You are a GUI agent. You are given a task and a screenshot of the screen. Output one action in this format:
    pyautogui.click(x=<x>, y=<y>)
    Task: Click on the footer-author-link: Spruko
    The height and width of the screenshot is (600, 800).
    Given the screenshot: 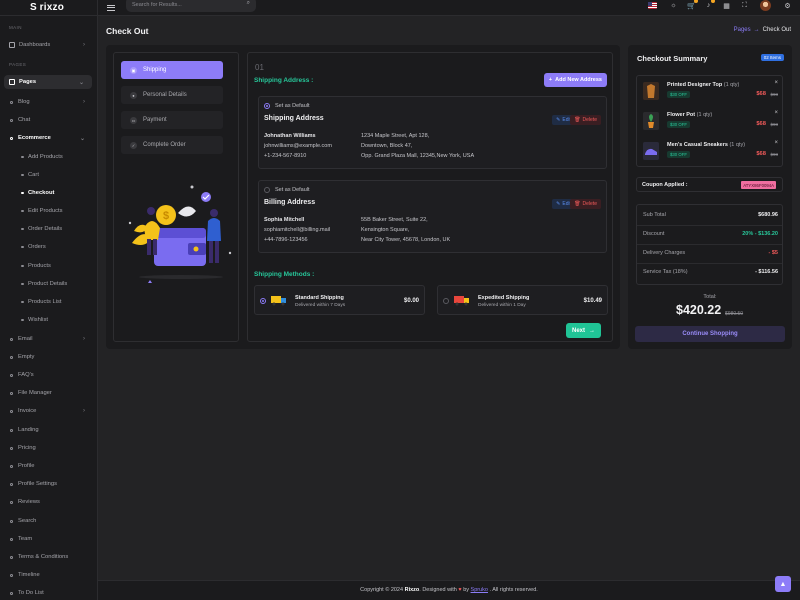 What is the action you would take?
    pyautogui.click(x=479, y=590)
    